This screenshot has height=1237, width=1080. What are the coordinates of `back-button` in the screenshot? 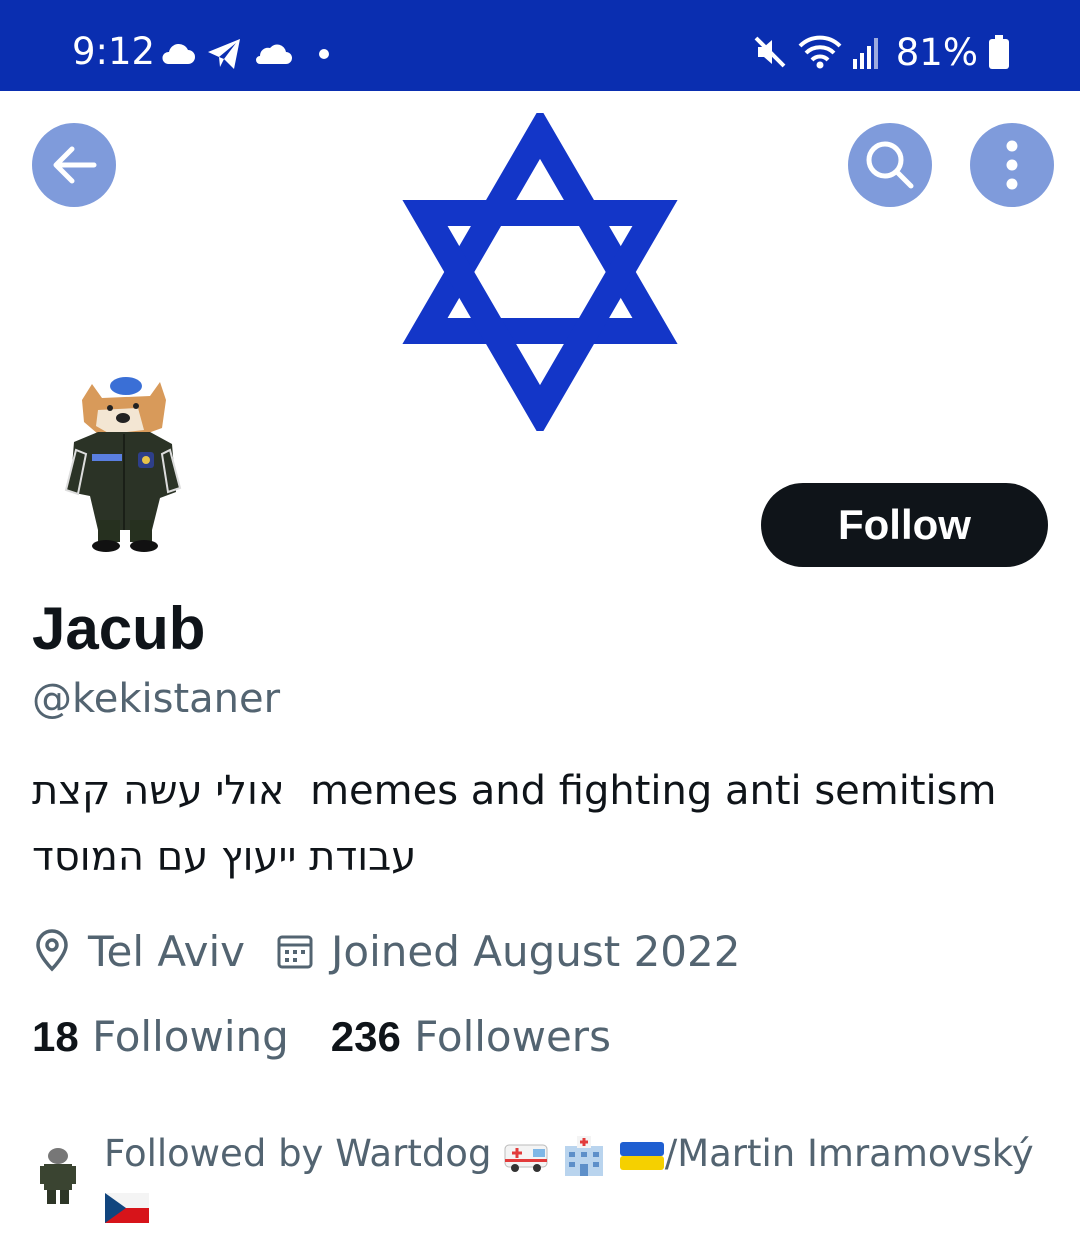 It's located at (74, 165).